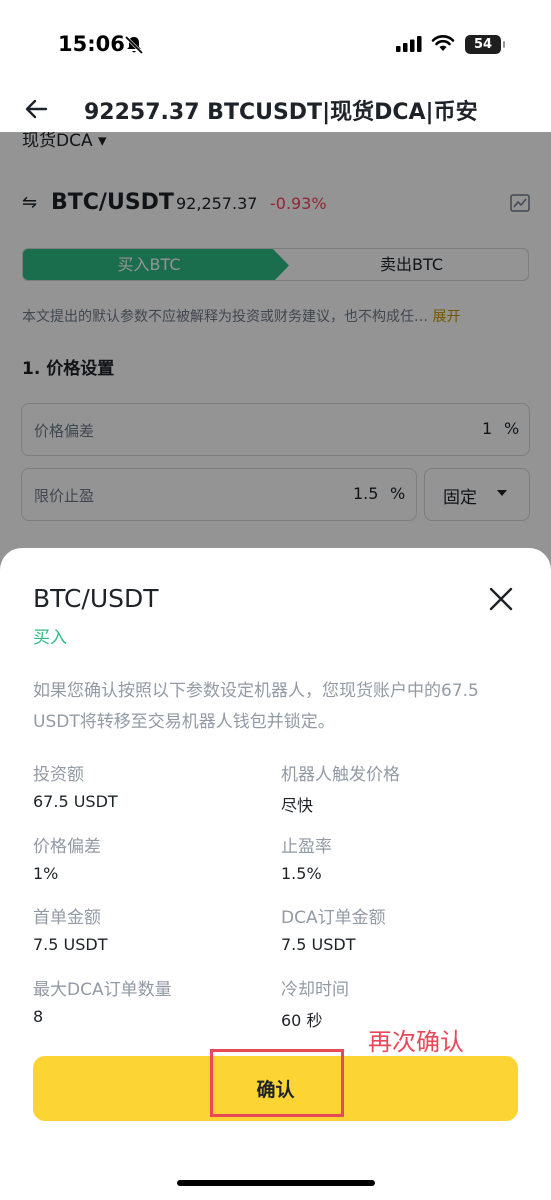  Describe the element at coordinates (67, 847) in the screenshot. I see `param-label: 价格偏差` at that location.